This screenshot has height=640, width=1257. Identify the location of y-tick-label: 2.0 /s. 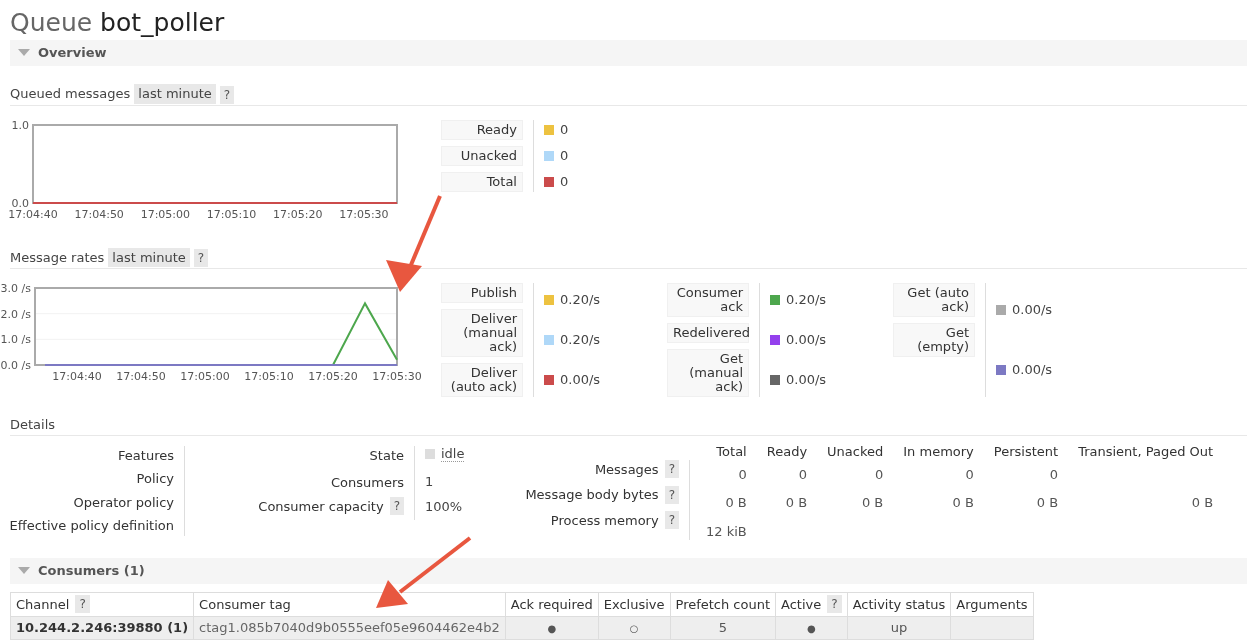
(15, 314).